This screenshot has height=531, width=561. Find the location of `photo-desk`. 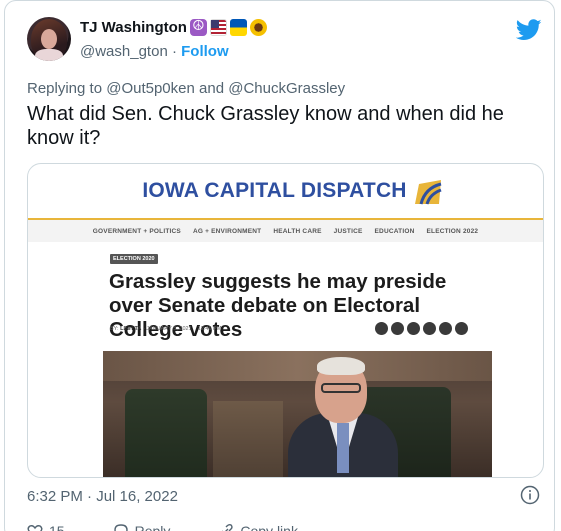

photo-desk is located at coordinates (248, 439).